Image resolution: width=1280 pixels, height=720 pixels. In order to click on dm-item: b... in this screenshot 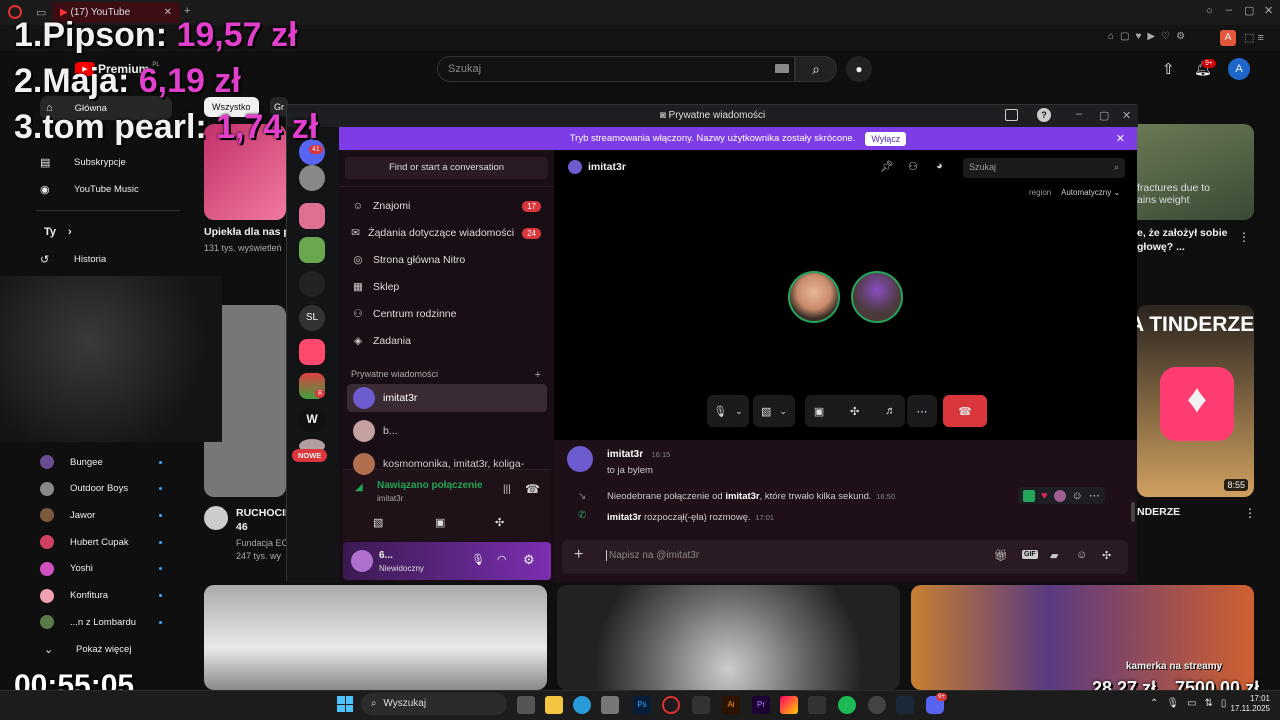, I will do `click(447, 431)`.